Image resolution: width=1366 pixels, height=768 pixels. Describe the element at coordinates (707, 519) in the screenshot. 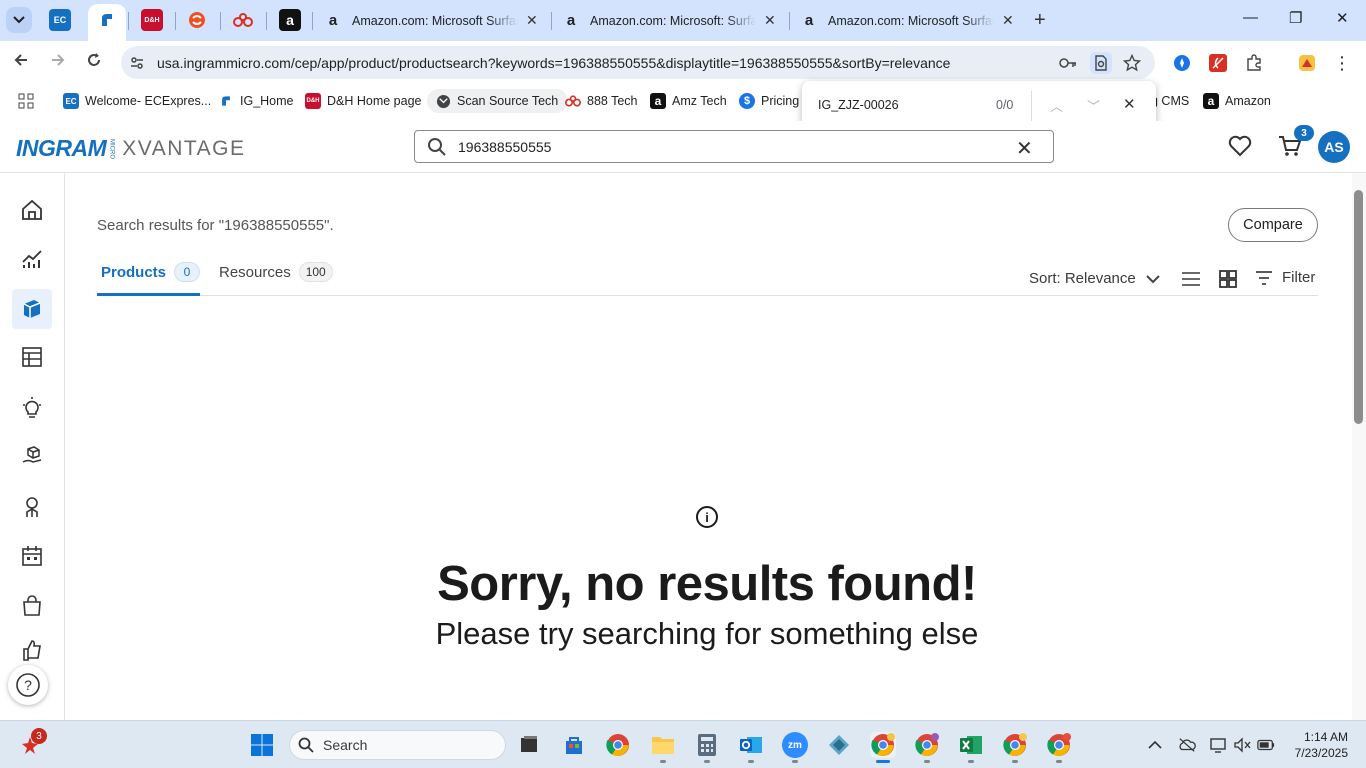

I see `info-icon: i` at that location.